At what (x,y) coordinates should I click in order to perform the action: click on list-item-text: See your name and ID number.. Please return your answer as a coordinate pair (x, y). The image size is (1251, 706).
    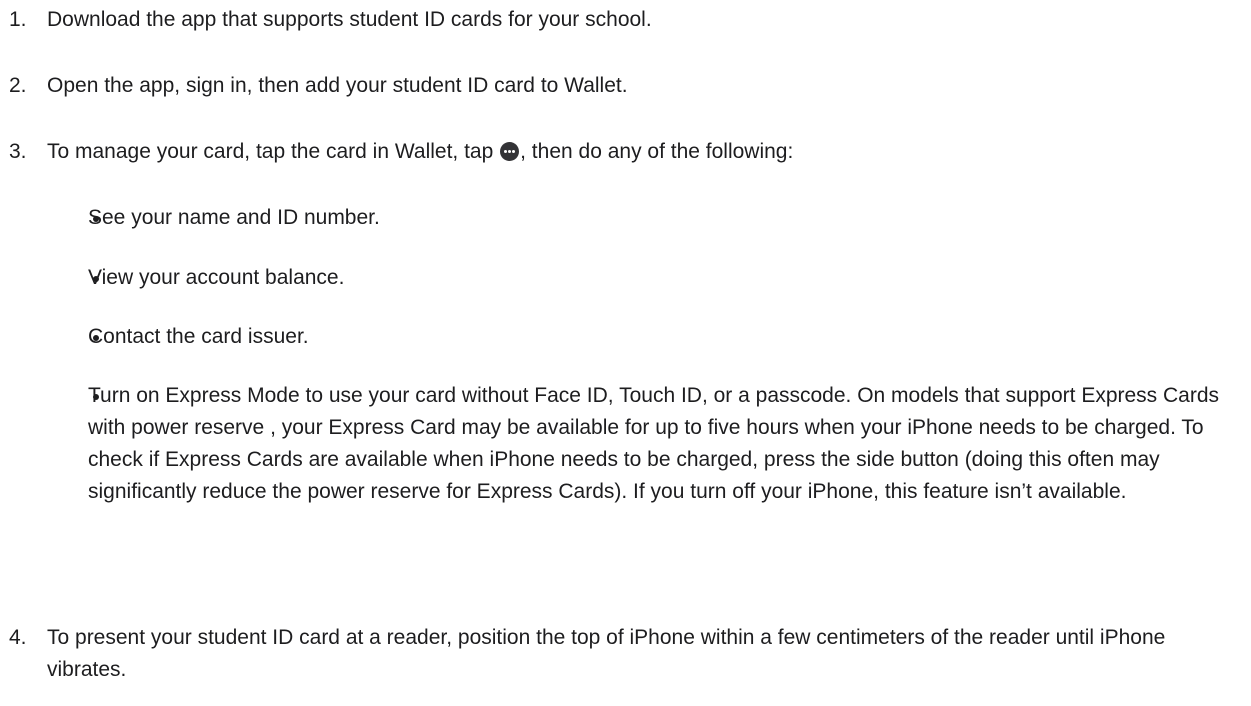
    Looking at the image, I should click on (234, 217).